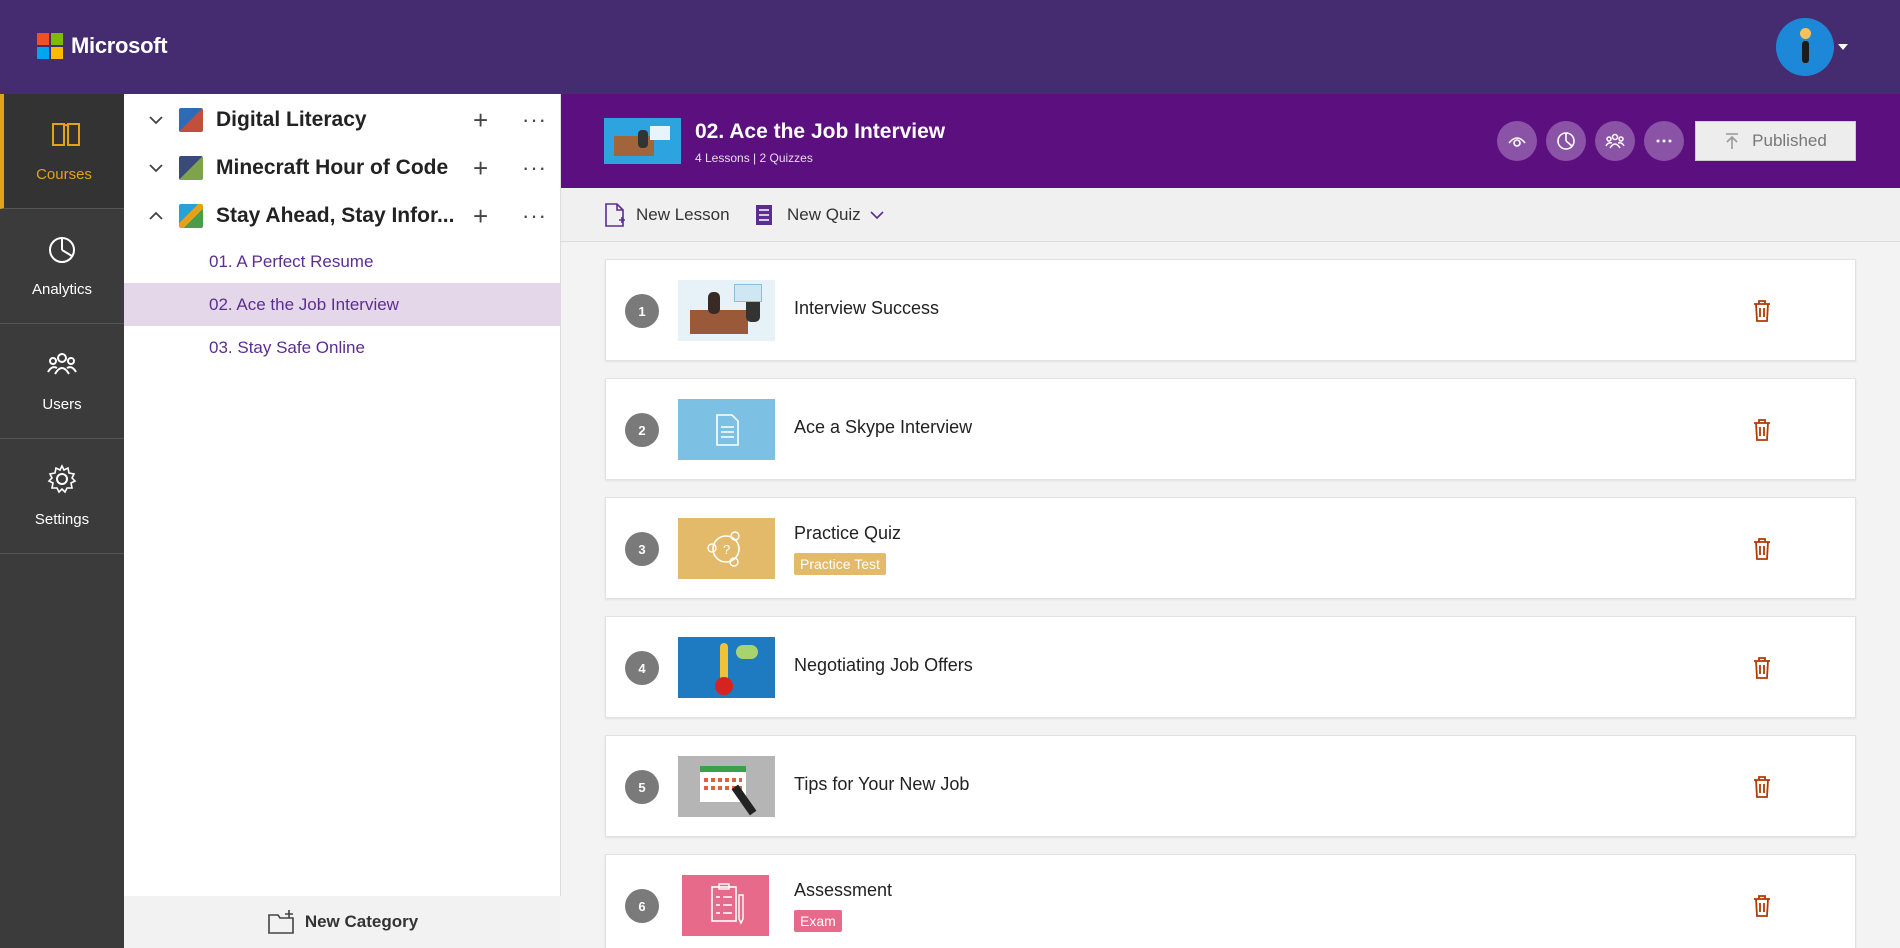  I want to click on item-number: 6, so click(642, 906).